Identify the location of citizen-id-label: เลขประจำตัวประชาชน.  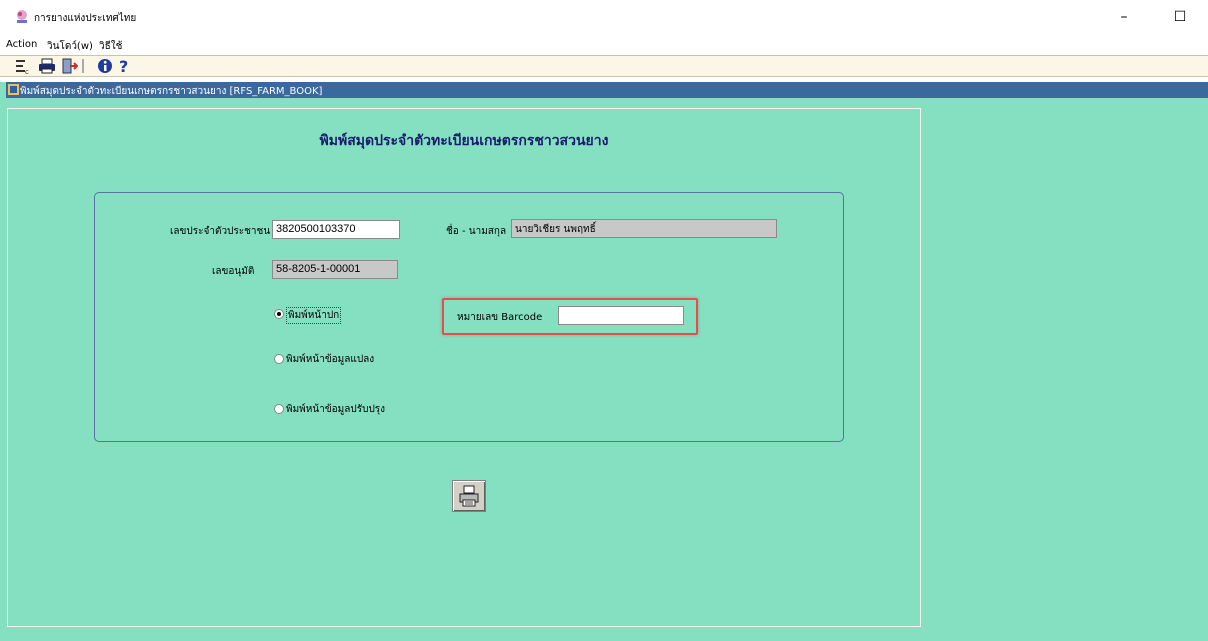
(220, 231).